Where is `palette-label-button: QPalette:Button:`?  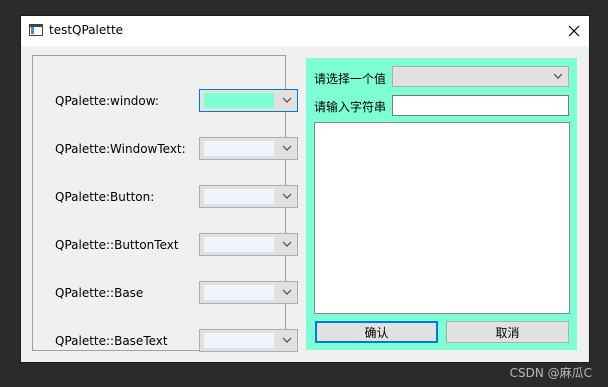
palette-label-button: QPalette:Button: is located at coordinates (105, 197).